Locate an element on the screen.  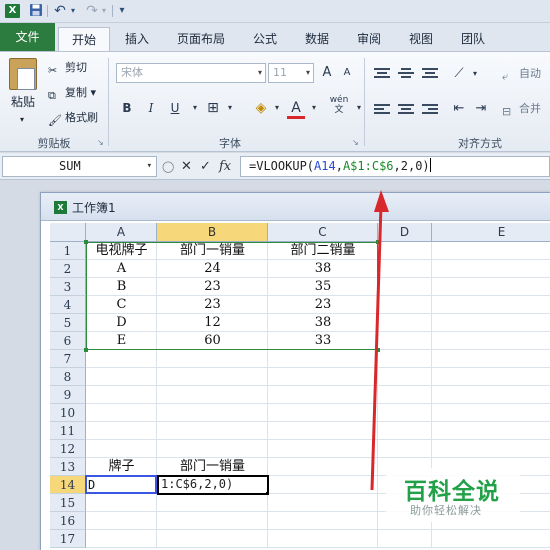
cell-c10 is located at coordinates (323, 413).